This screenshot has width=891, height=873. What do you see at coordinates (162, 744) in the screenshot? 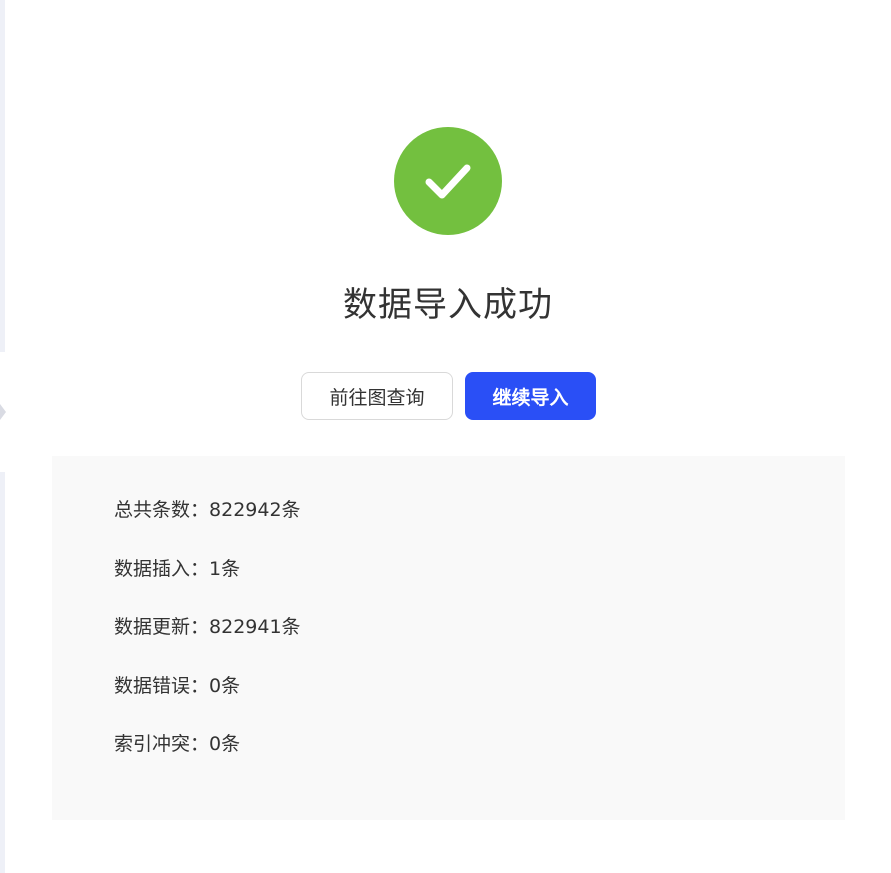
I see `stat-label: 索引冲突：` at bounding box center [162, 744].